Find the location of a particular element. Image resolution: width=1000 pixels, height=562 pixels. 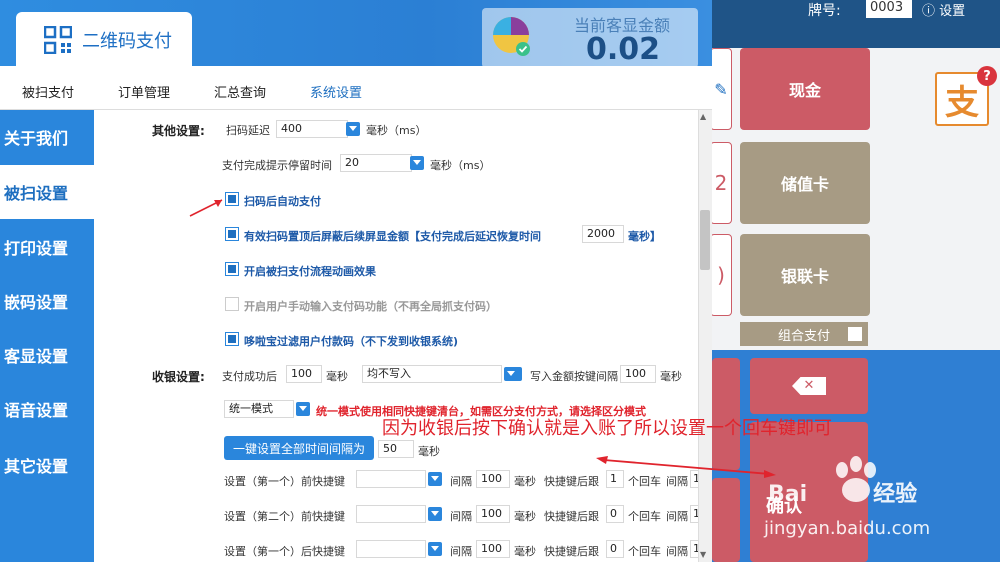

red-arrow-pointer-icon is located at coordinates (206, 208).